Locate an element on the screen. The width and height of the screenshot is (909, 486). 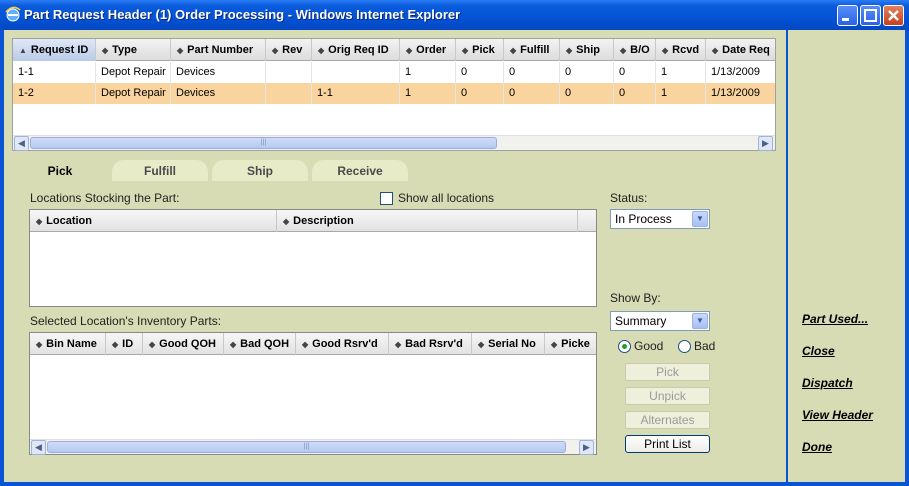
alternates-button: Alternates is located at coordinates (667, 420).